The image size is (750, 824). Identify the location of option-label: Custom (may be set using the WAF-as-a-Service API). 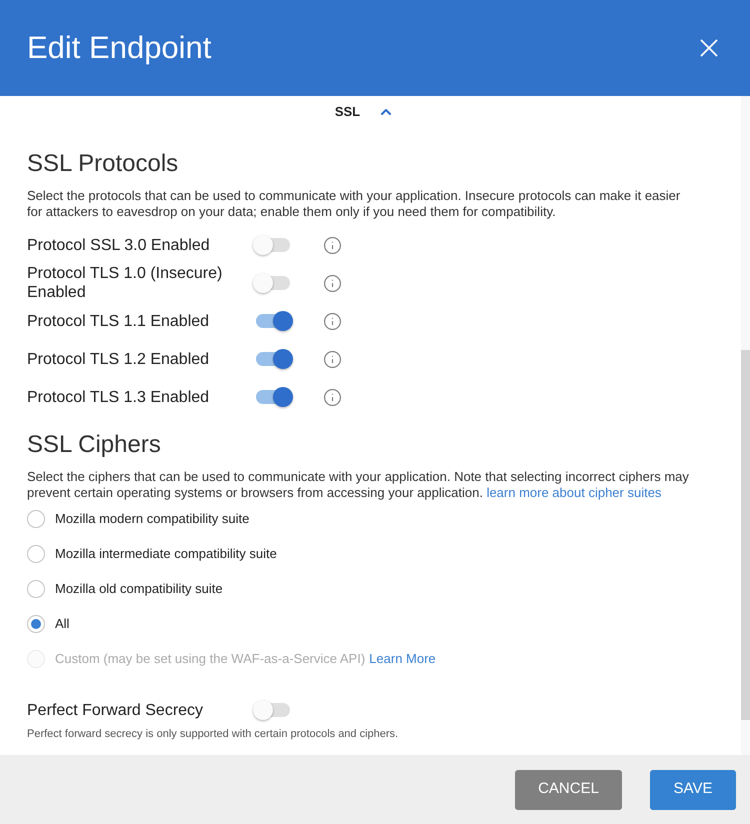
(210, 658).